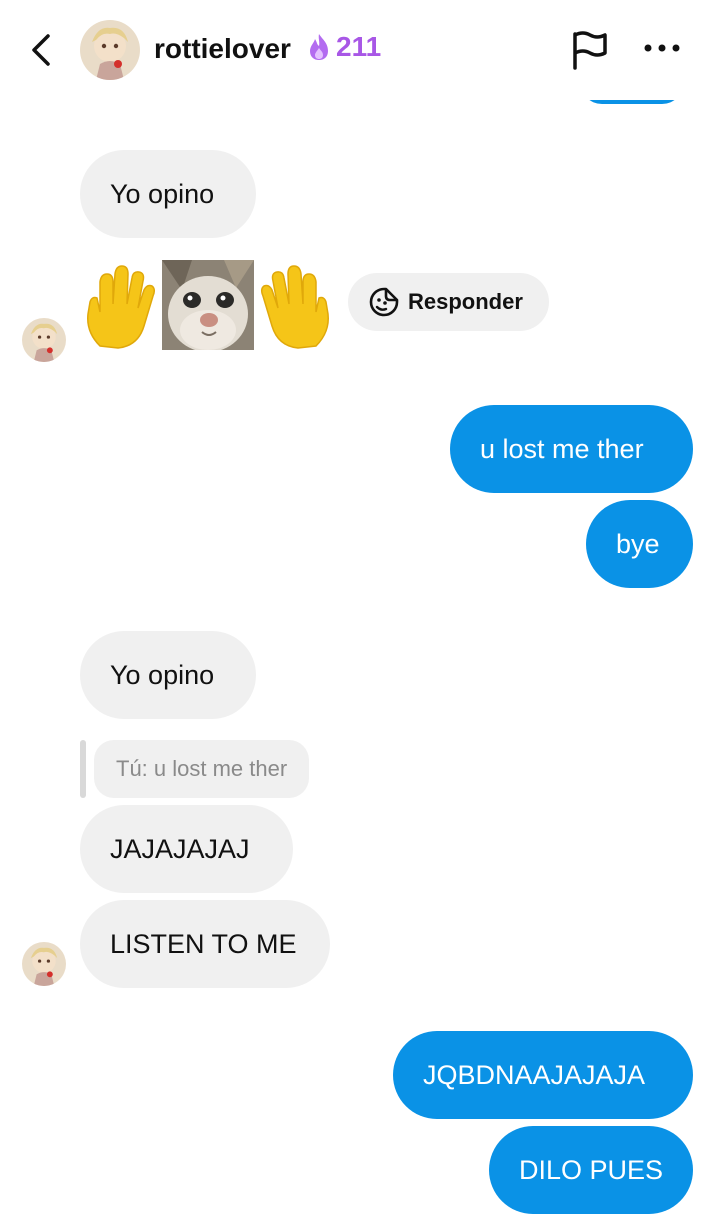  What do you see at coordinates (180, 848) in the screenshot?
I see `message-text: JAJAJAJAJ` at bounding box center [180, 848].